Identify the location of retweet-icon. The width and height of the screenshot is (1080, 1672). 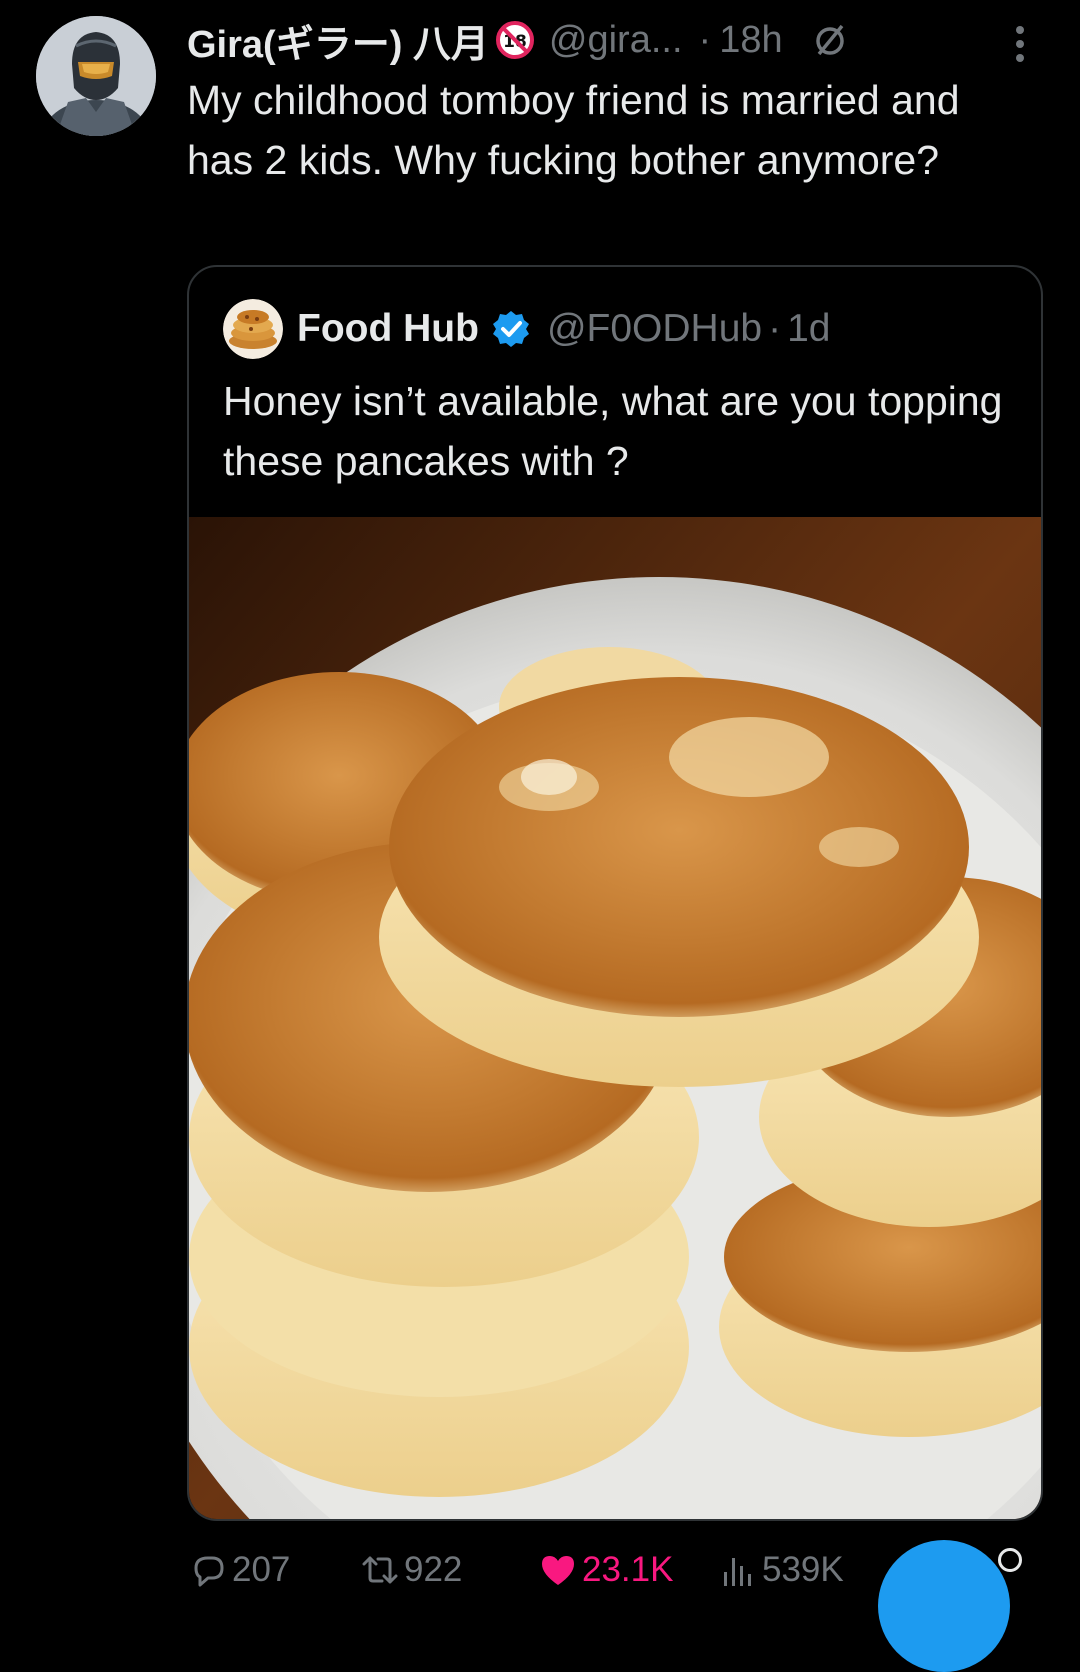
(380, 1570).